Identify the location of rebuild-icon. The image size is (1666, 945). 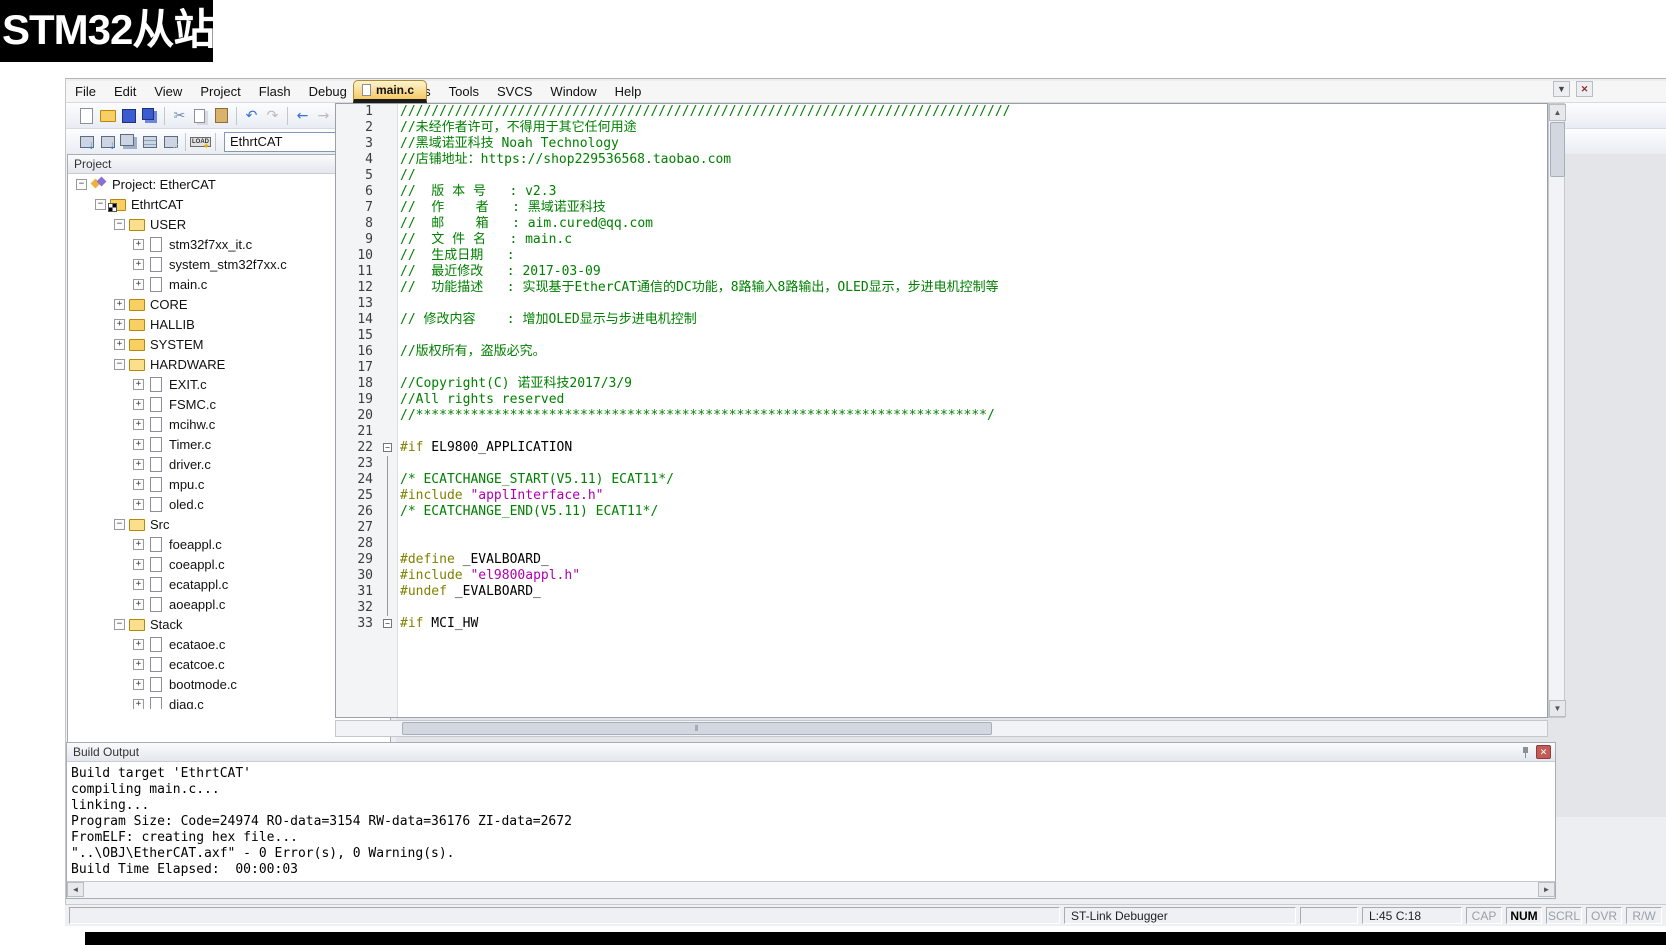
(128, 141).